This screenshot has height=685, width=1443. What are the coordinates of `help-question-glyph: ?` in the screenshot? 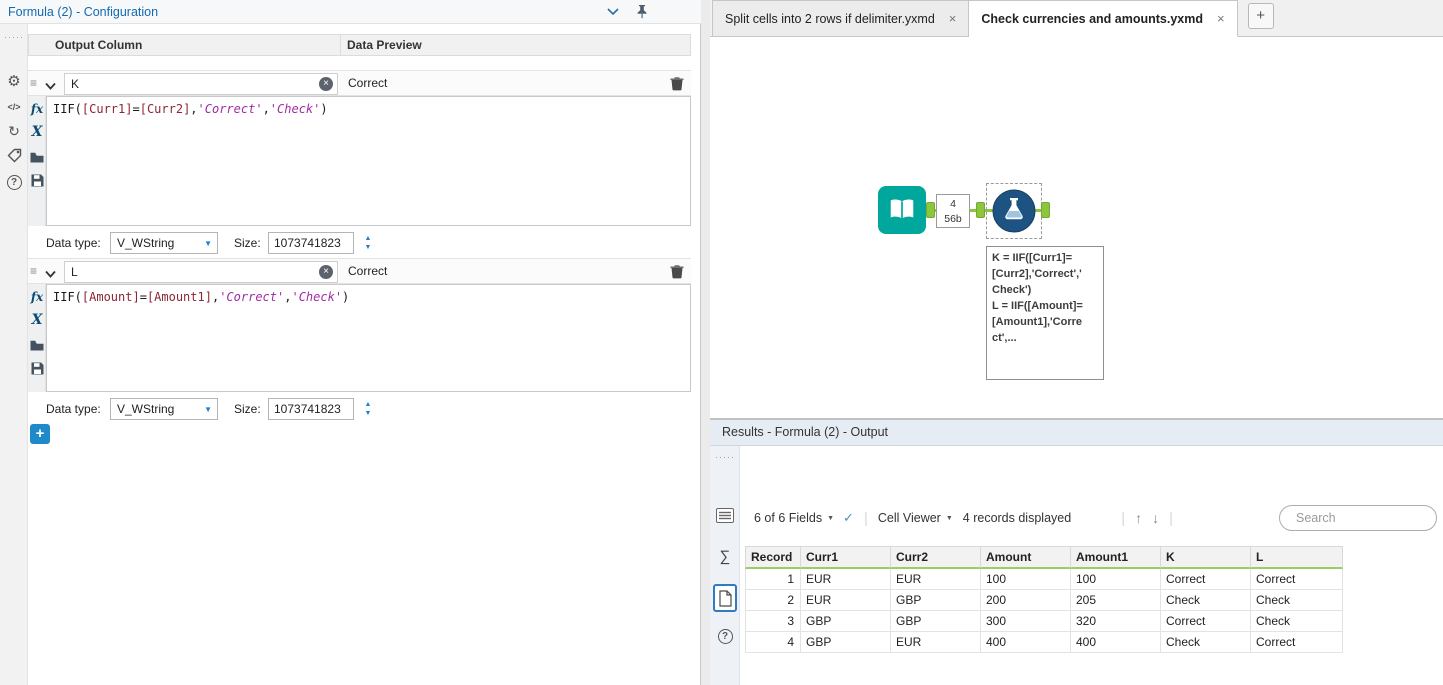 It's located at (725, 636).